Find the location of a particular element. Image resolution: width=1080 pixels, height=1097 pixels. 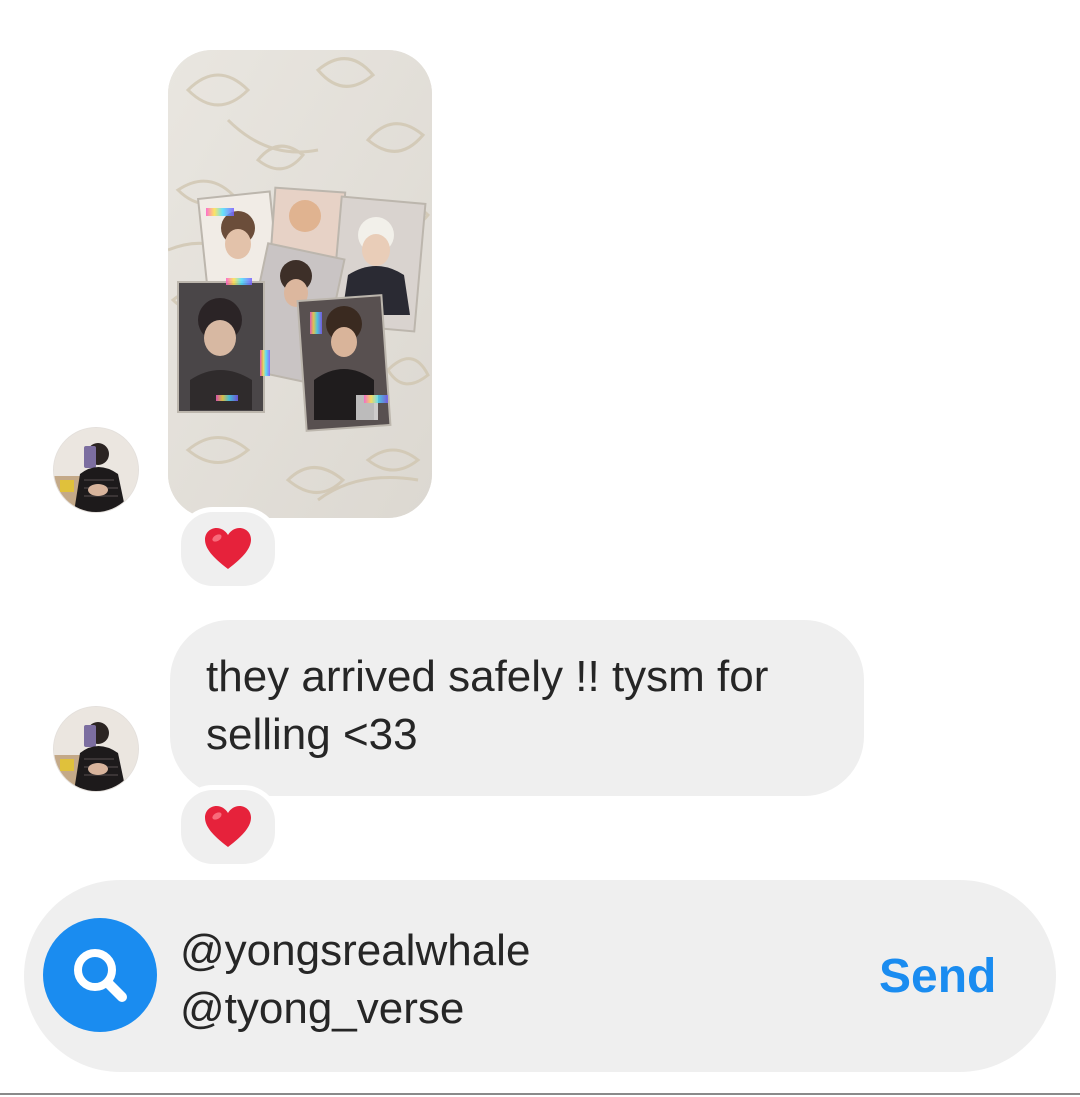

message-input: @yongsrealwhale @tyong_verse is located at coordinates (355, 980).